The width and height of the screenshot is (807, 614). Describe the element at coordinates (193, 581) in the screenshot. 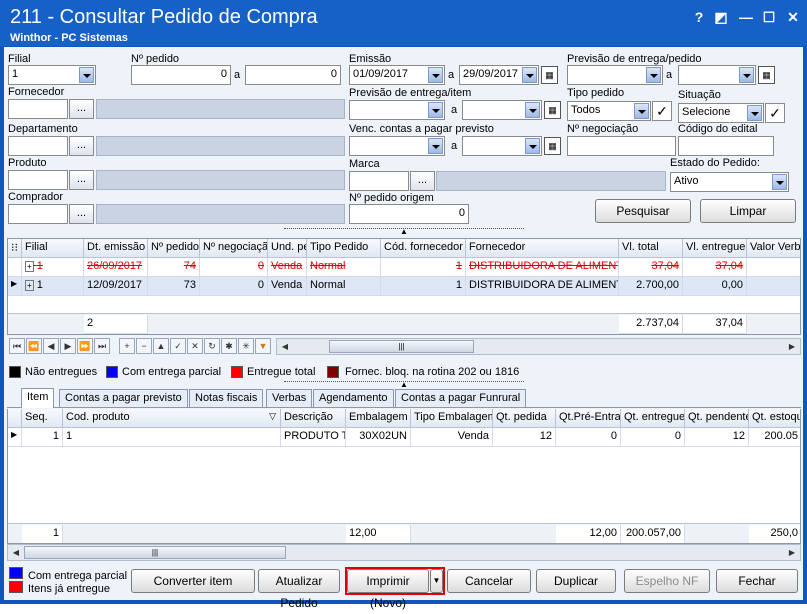

I see `converter-item-button: Converter item` at that location.